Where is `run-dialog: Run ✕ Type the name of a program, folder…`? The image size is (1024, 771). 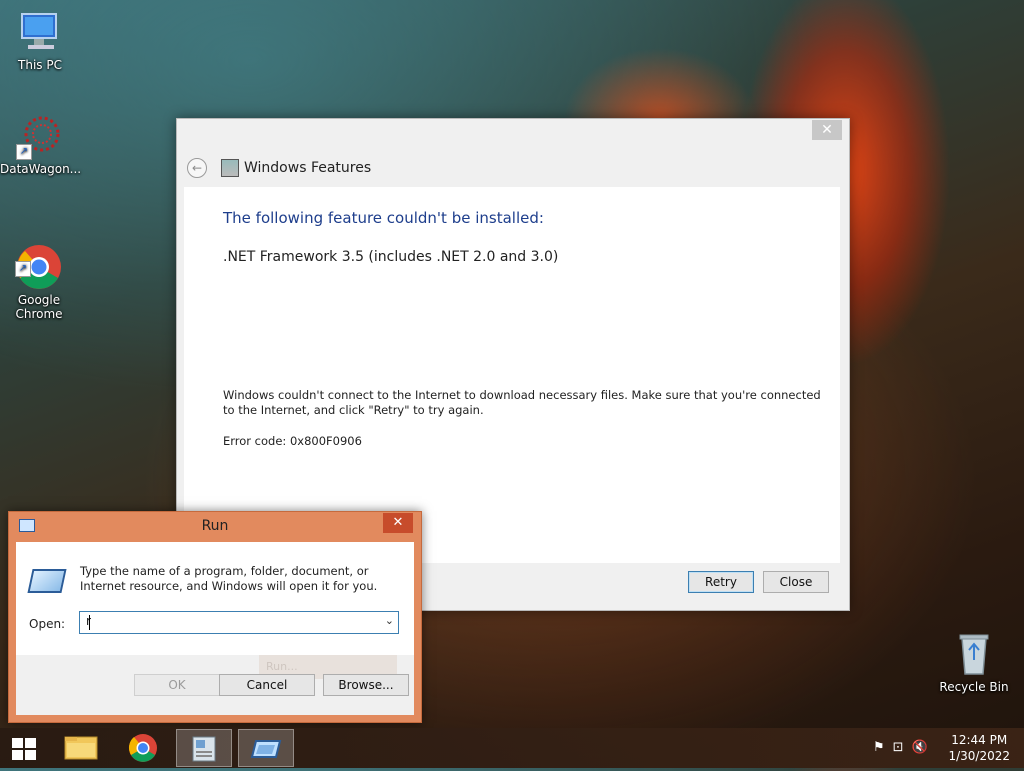
run-dialog: Run ✕ Type the name of a program, folder… is located at coordinates (215, 617).